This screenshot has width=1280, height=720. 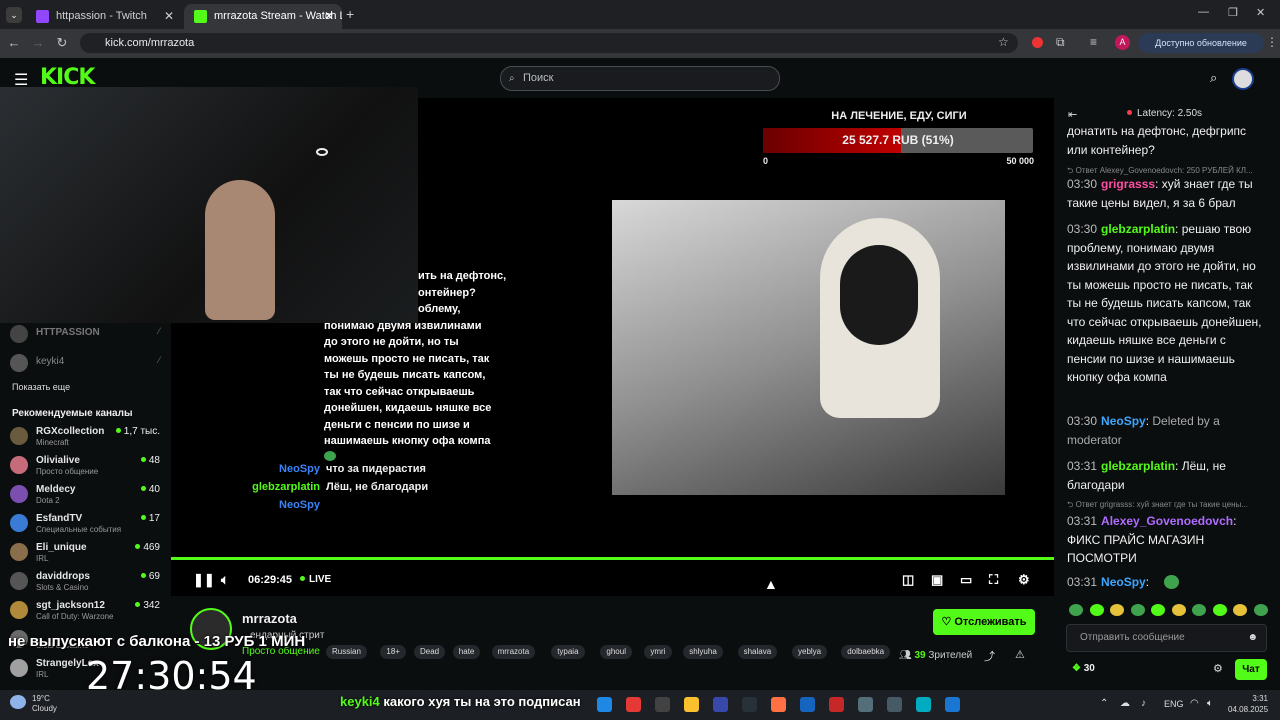 What do you see at coordinates (104, 16) in the screenshot?
I see `tab-twitch: httpassion - Twitch ✕` at bounding box center [104, 16].